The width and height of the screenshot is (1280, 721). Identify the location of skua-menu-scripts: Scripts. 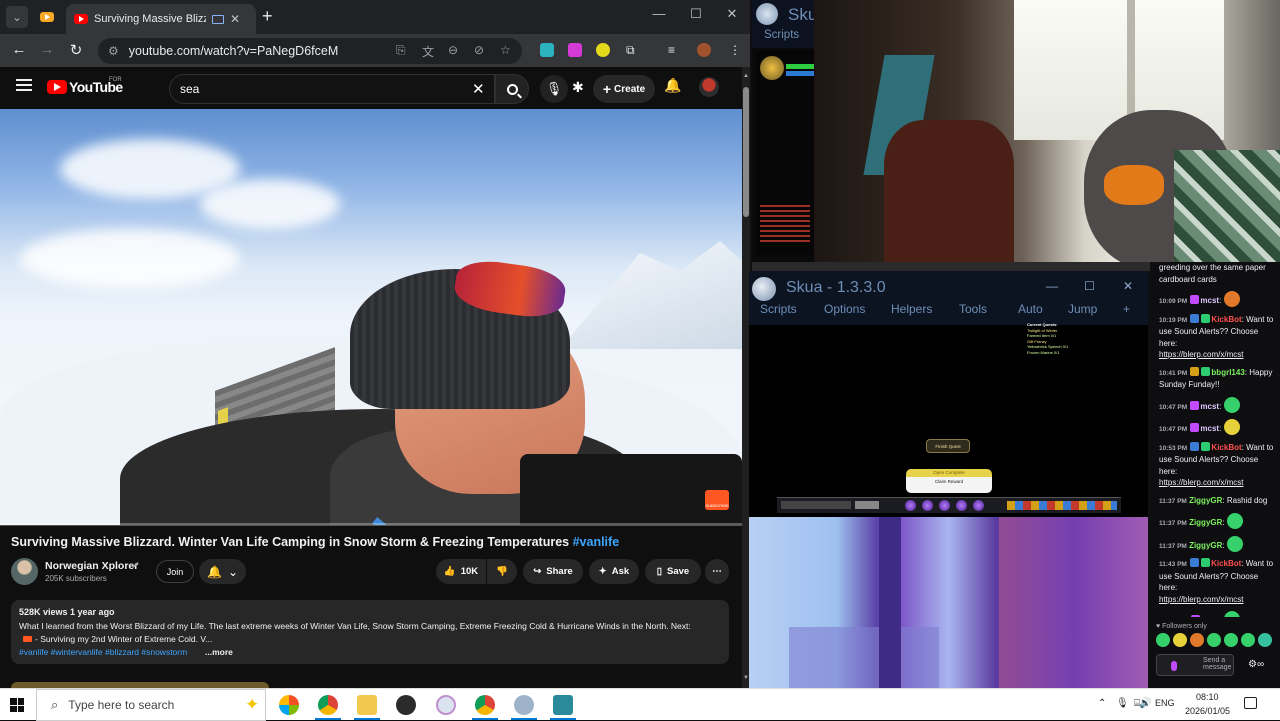
(778, 309).